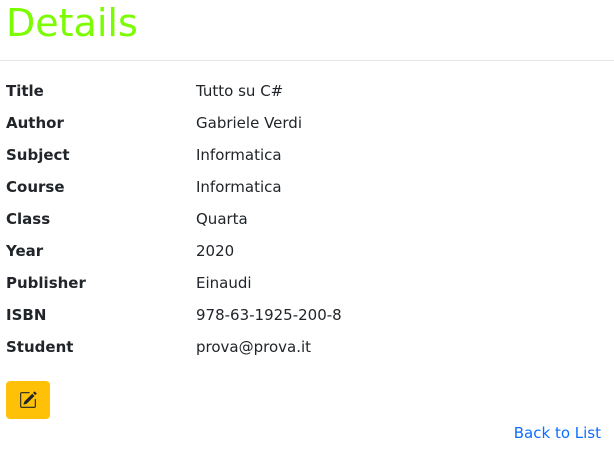  I want to click on edit-button, so click(28, 400).